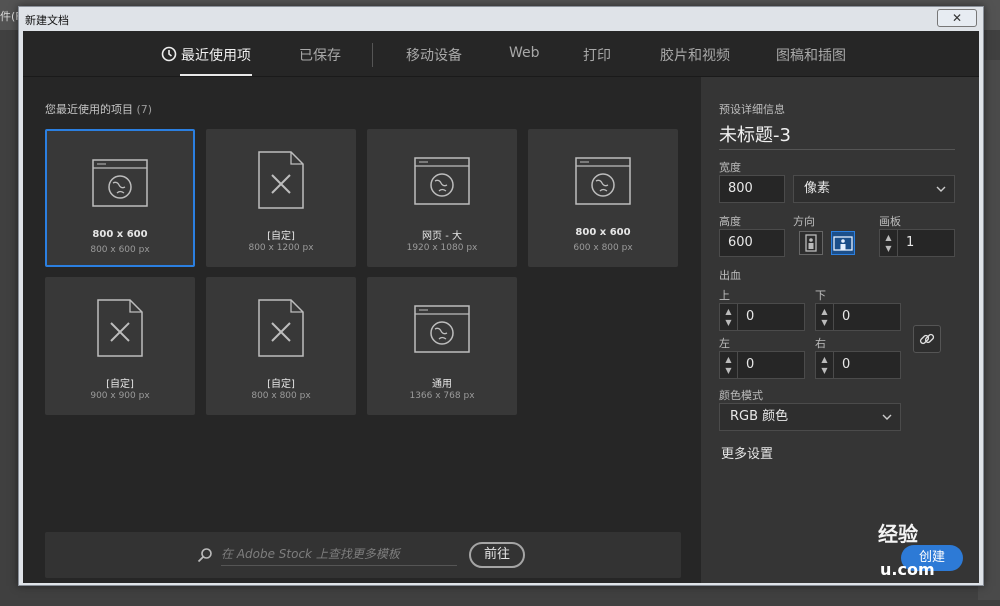  Describe the element at coordinates (755, 134) in the screenshot. I see `document-name: 未标题-3` at that location.